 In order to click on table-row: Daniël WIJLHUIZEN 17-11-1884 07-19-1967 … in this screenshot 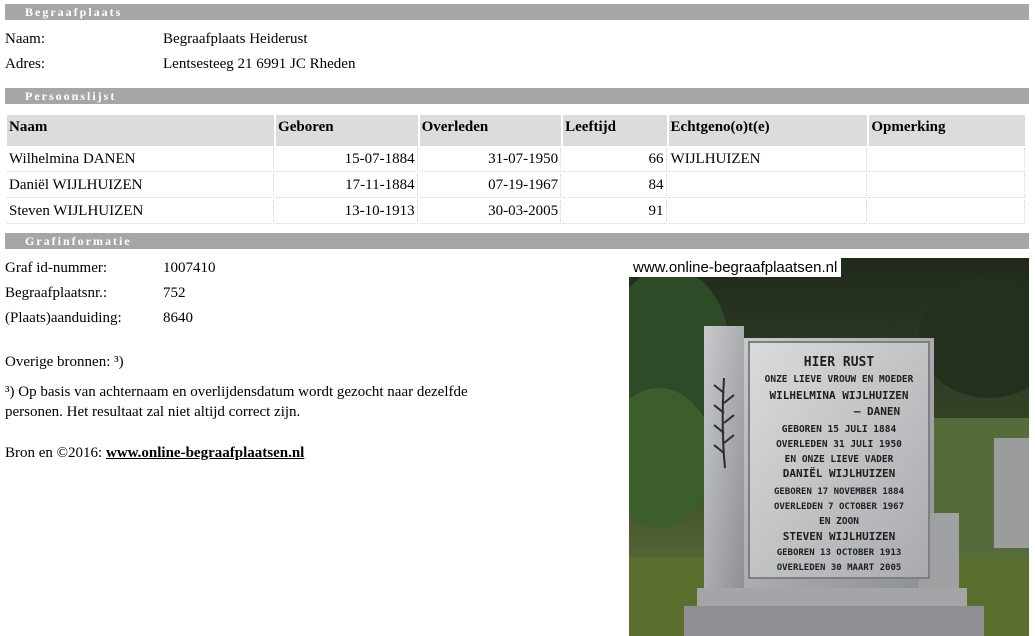, I will do `click(516, 186)`.